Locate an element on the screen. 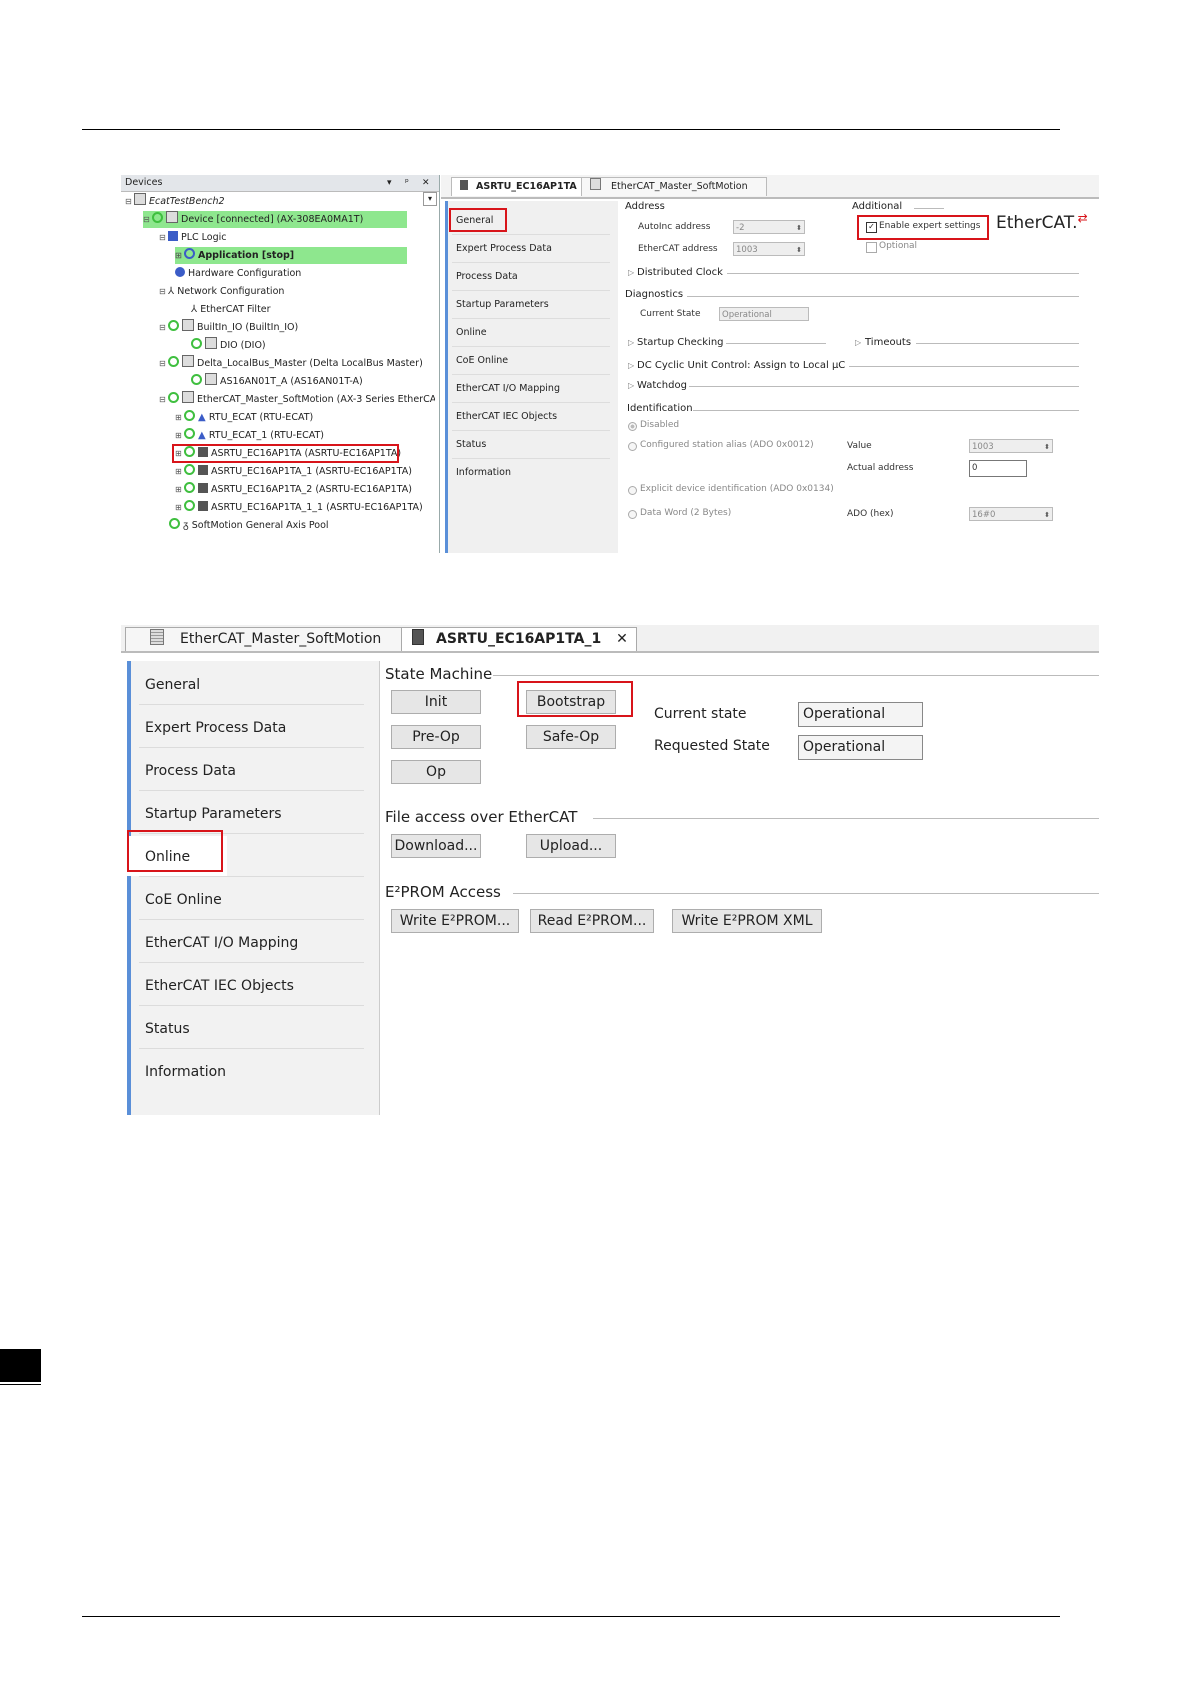 The width and height of the screenshot is (1191, 1684). disabled-radio is located at coordinates (632, 426).